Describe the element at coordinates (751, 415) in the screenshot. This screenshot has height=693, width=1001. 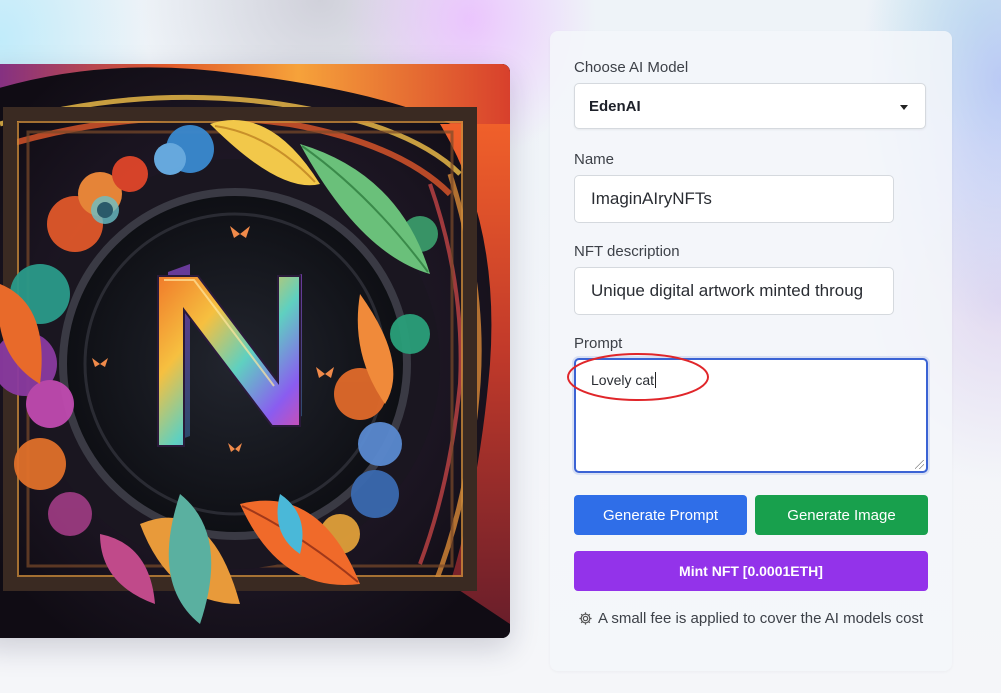
I see `prompt-textarea: Lovely cat` at that location.